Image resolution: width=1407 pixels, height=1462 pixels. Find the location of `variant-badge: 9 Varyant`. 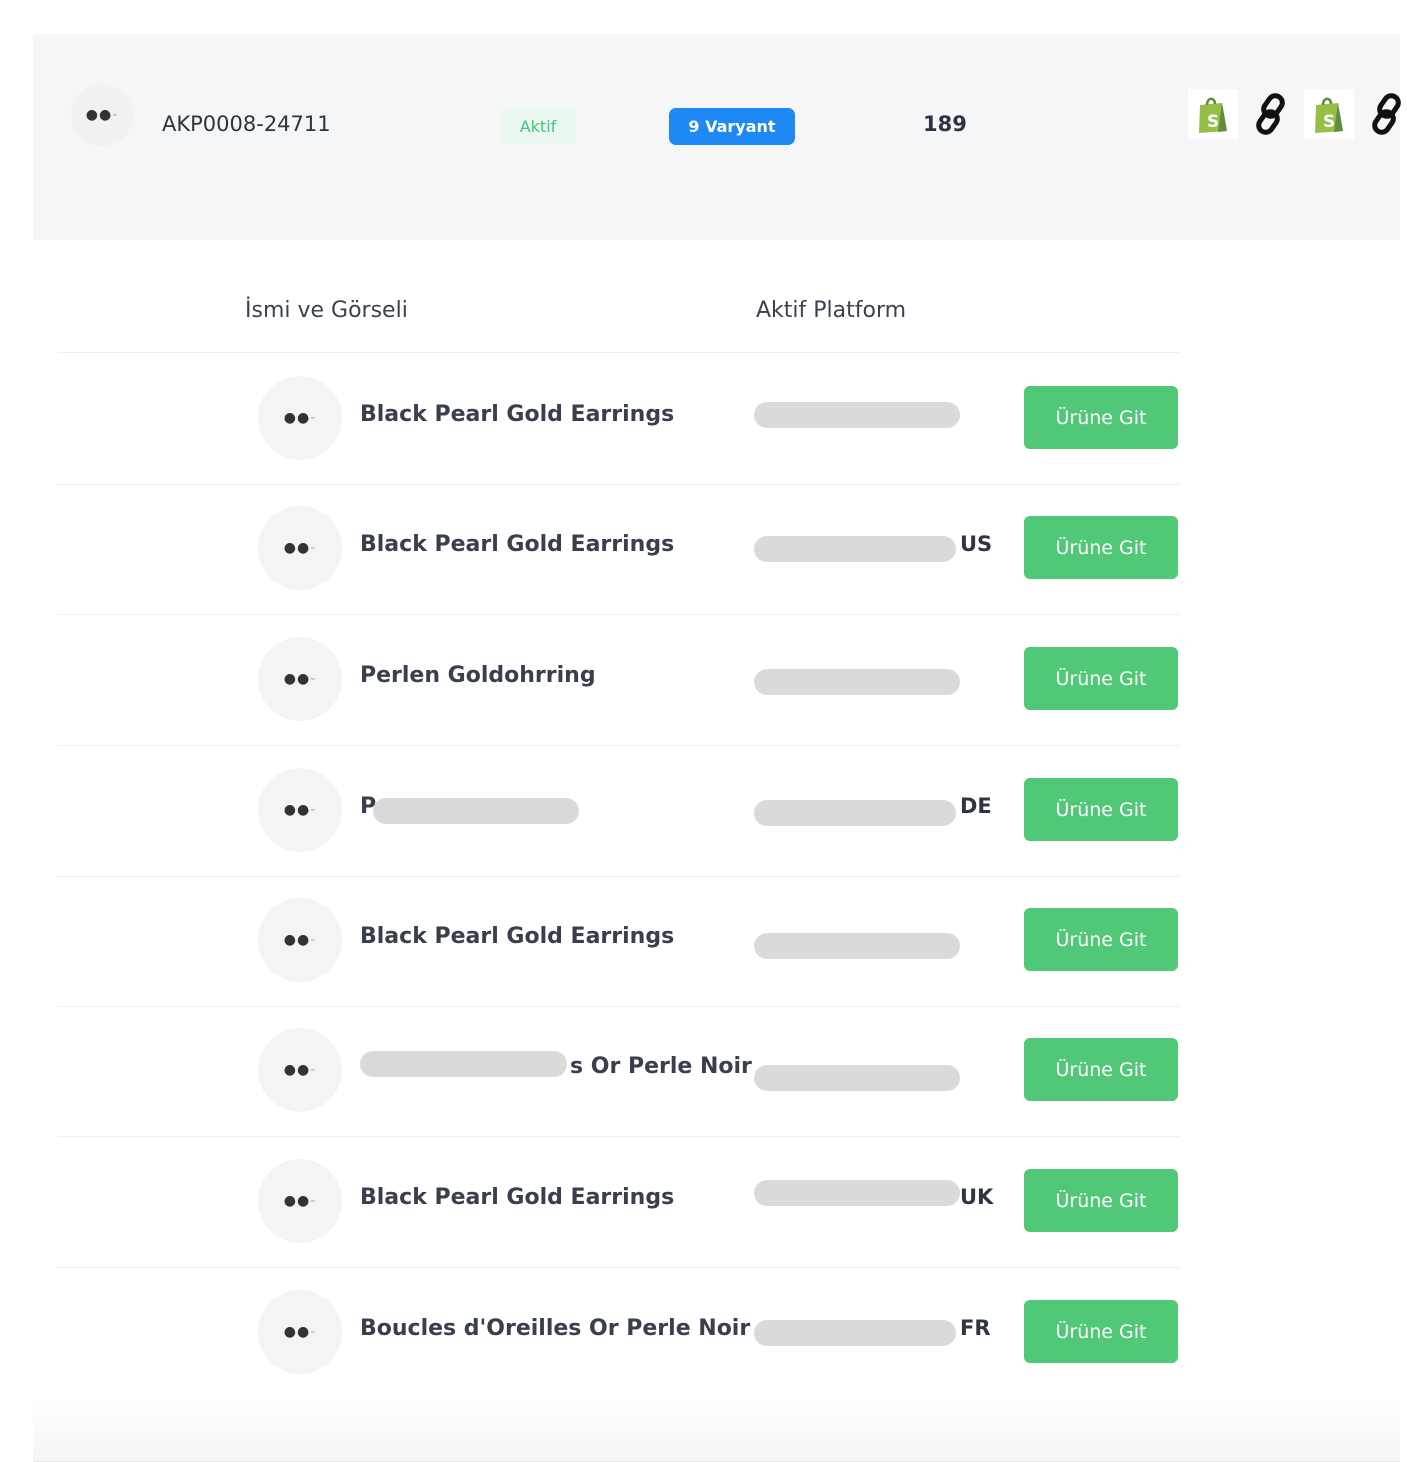

variant-badge: 9 Varyant is located at coordinates (732, 126).